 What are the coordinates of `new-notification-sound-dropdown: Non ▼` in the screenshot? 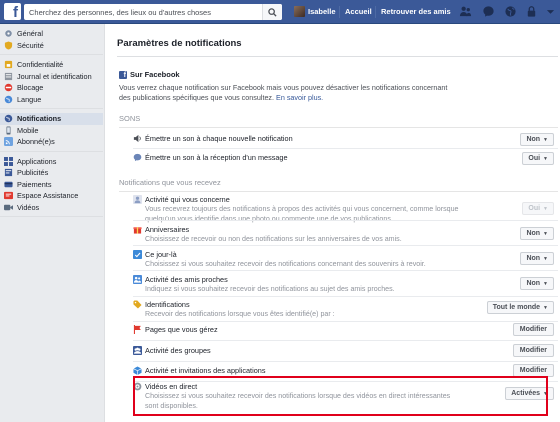 It's located at (537, 139).